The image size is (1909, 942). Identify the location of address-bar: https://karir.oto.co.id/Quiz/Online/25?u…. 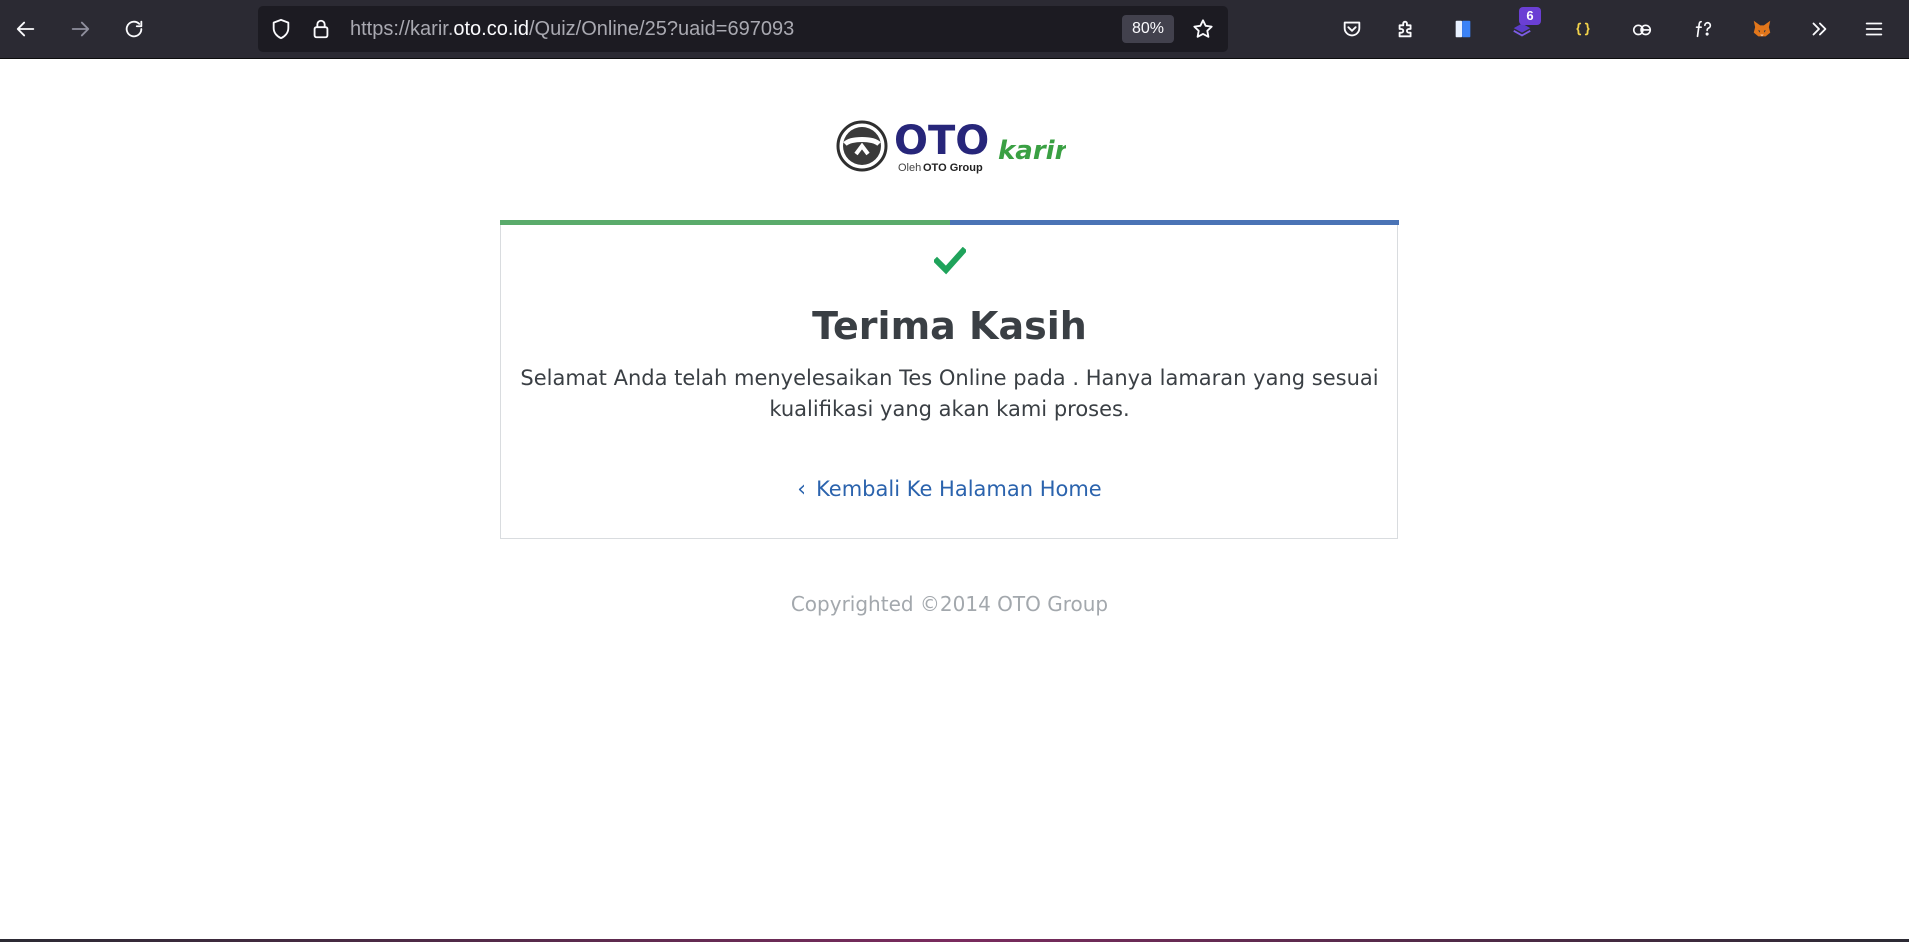
(743, 29).